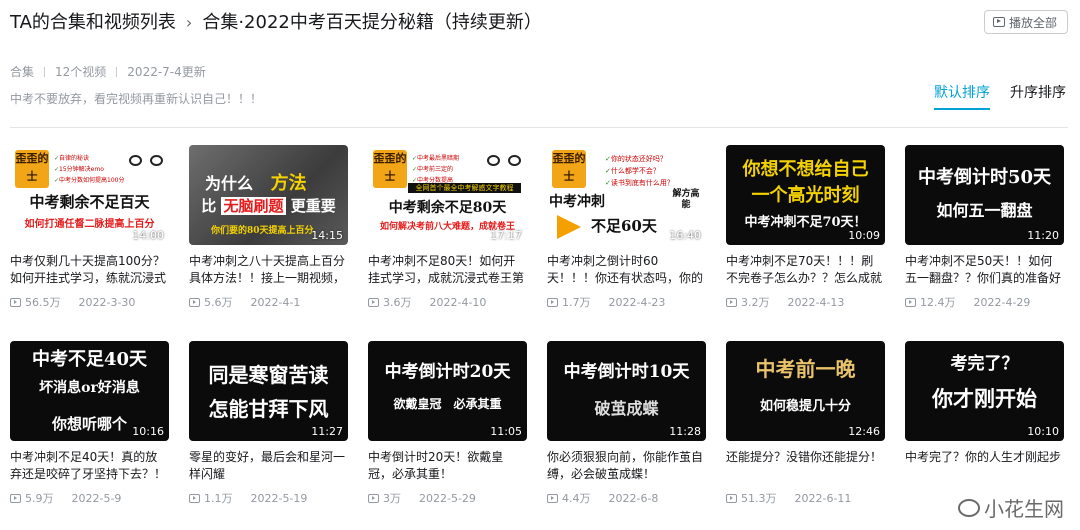  I want to click on breadcrumb-owner-link: TA的合集和视频列表, so click(93, 22).